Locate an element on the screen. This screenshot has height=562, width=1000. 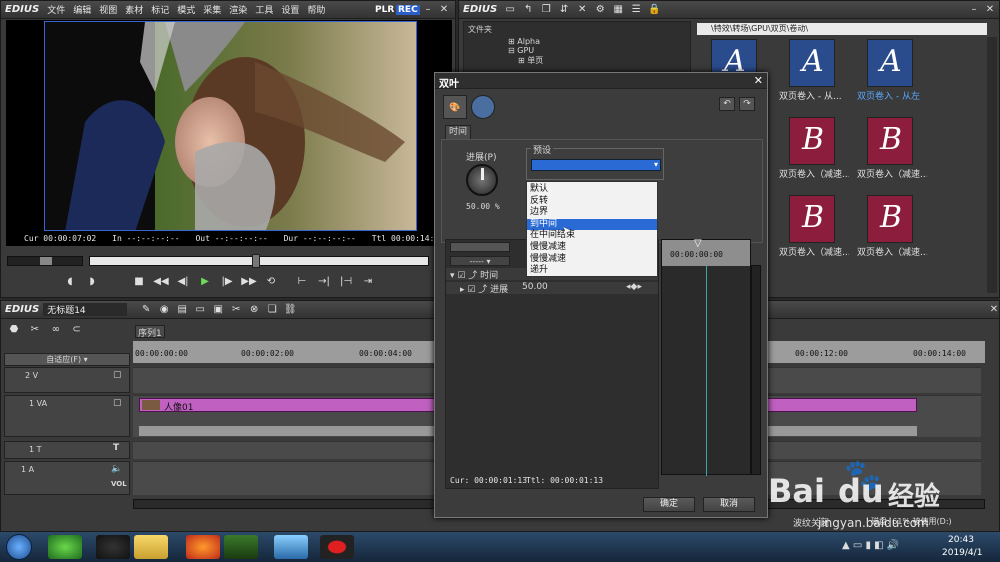
step-forward-icon: |▶ is located at coordinates (227, 282).